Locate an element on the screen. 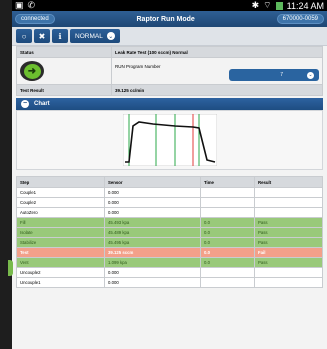 The width and height of the screenshot is (327, 349). table-row: Uncouple2 0.000 is located at coordinates (169, 272).